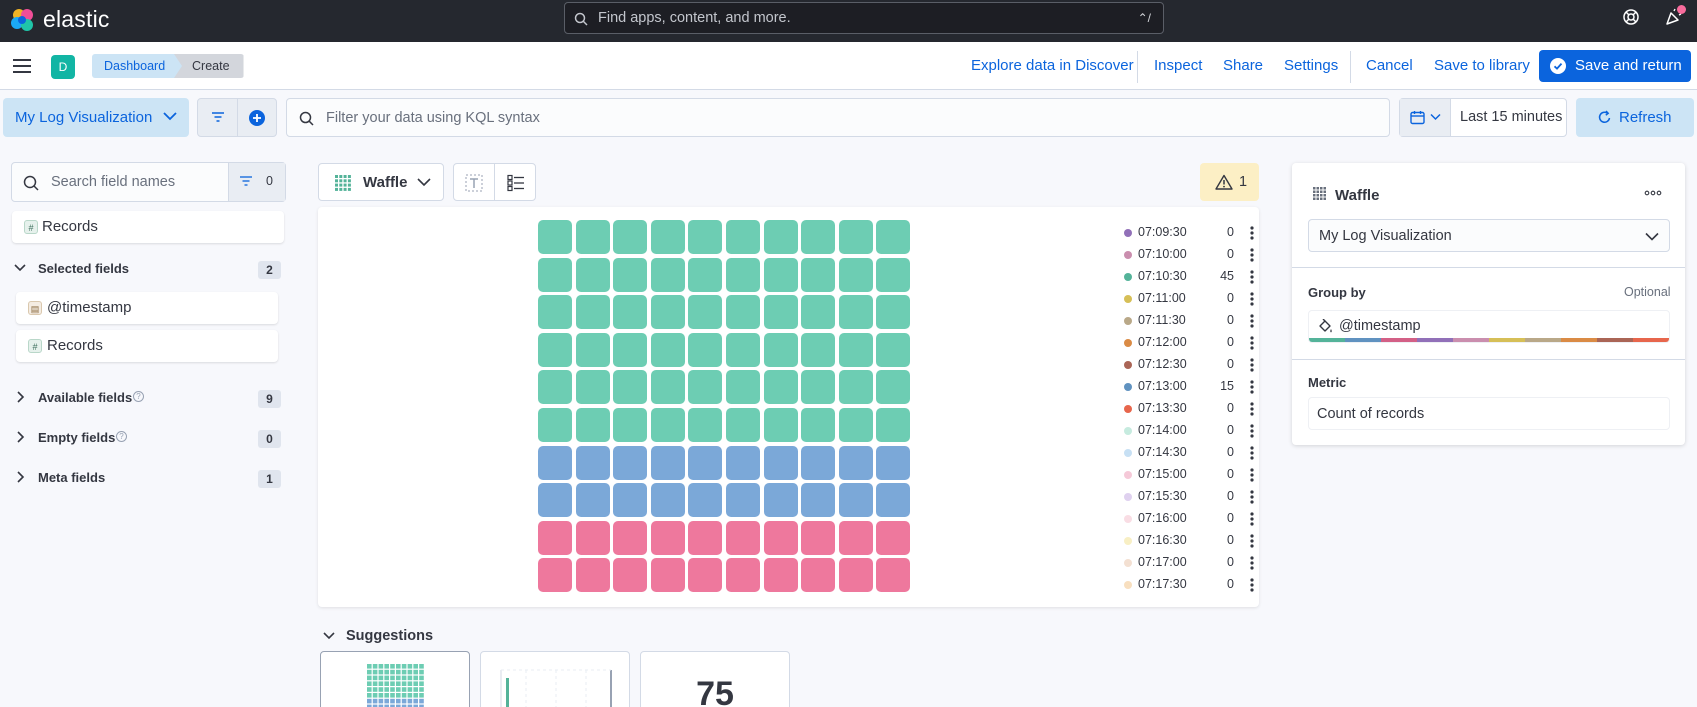 The height and width of the screenshot is (707, 1697). I want to click on add-filter-icon, so click(257, 118).